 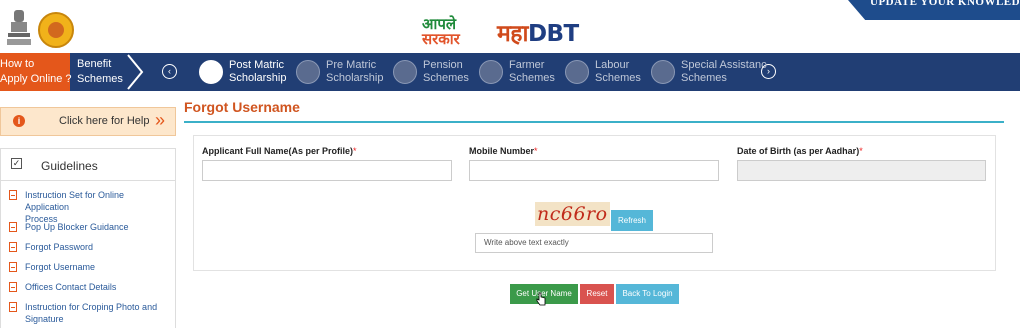 I want to click on nav-prev-icon: ‹, so click(x=169, y=71).